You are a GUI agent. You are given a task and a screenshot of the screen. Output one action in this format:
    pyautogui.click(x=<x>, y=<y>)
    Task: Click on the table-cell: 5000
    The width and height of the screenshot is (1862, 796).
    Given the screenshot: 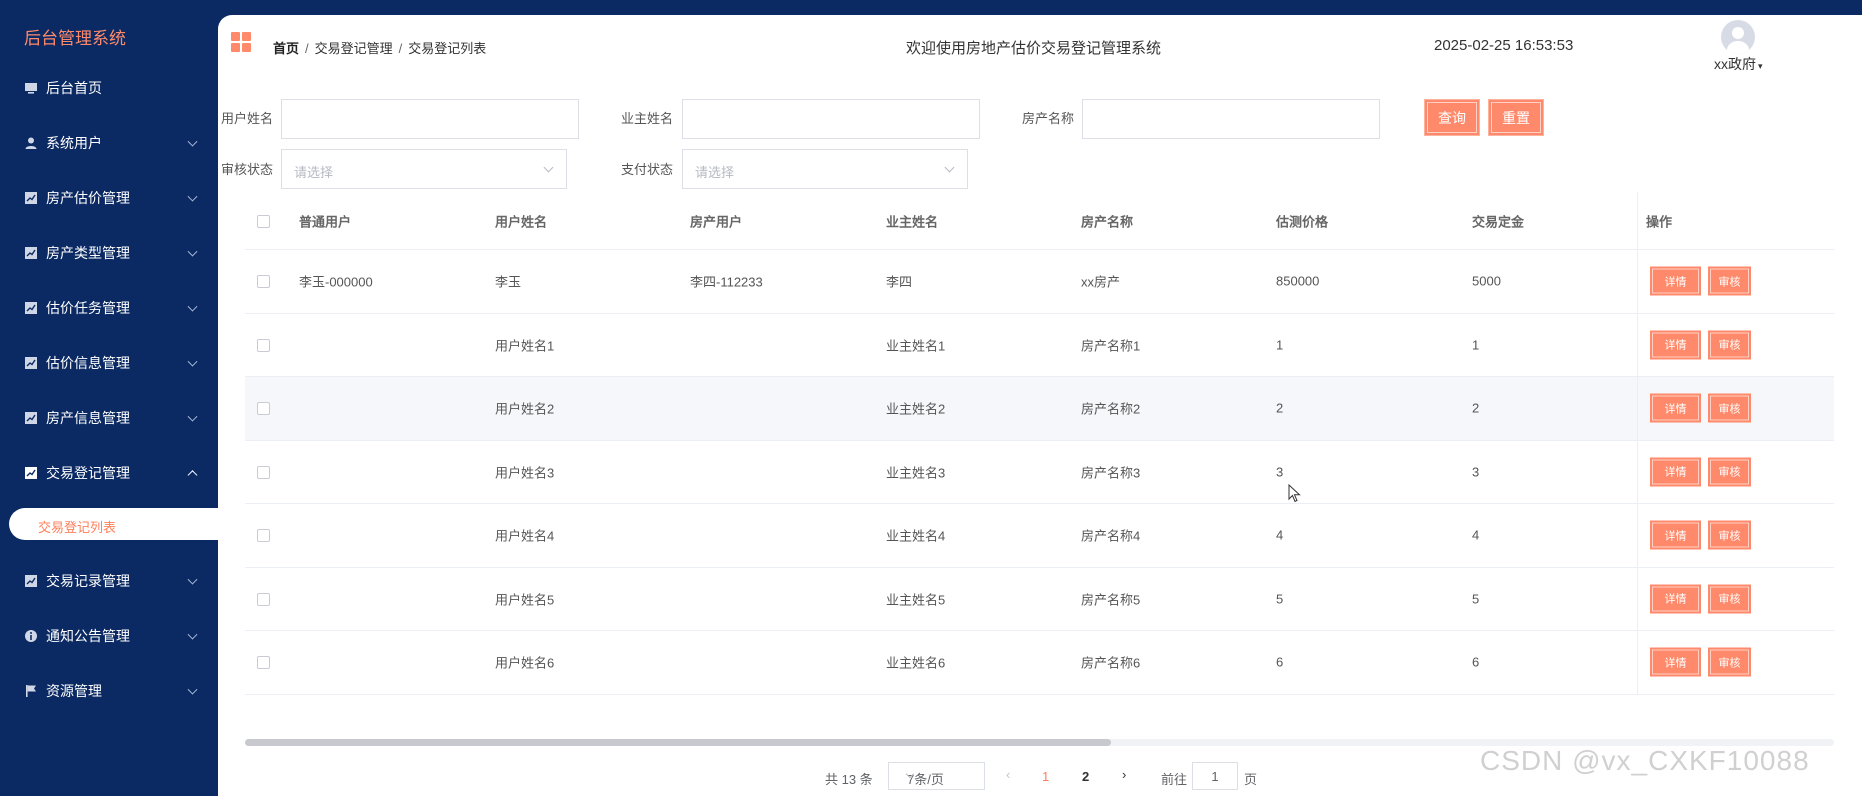 What is the action you would take?
    pyautogui.click(x=1486, y=281)
    